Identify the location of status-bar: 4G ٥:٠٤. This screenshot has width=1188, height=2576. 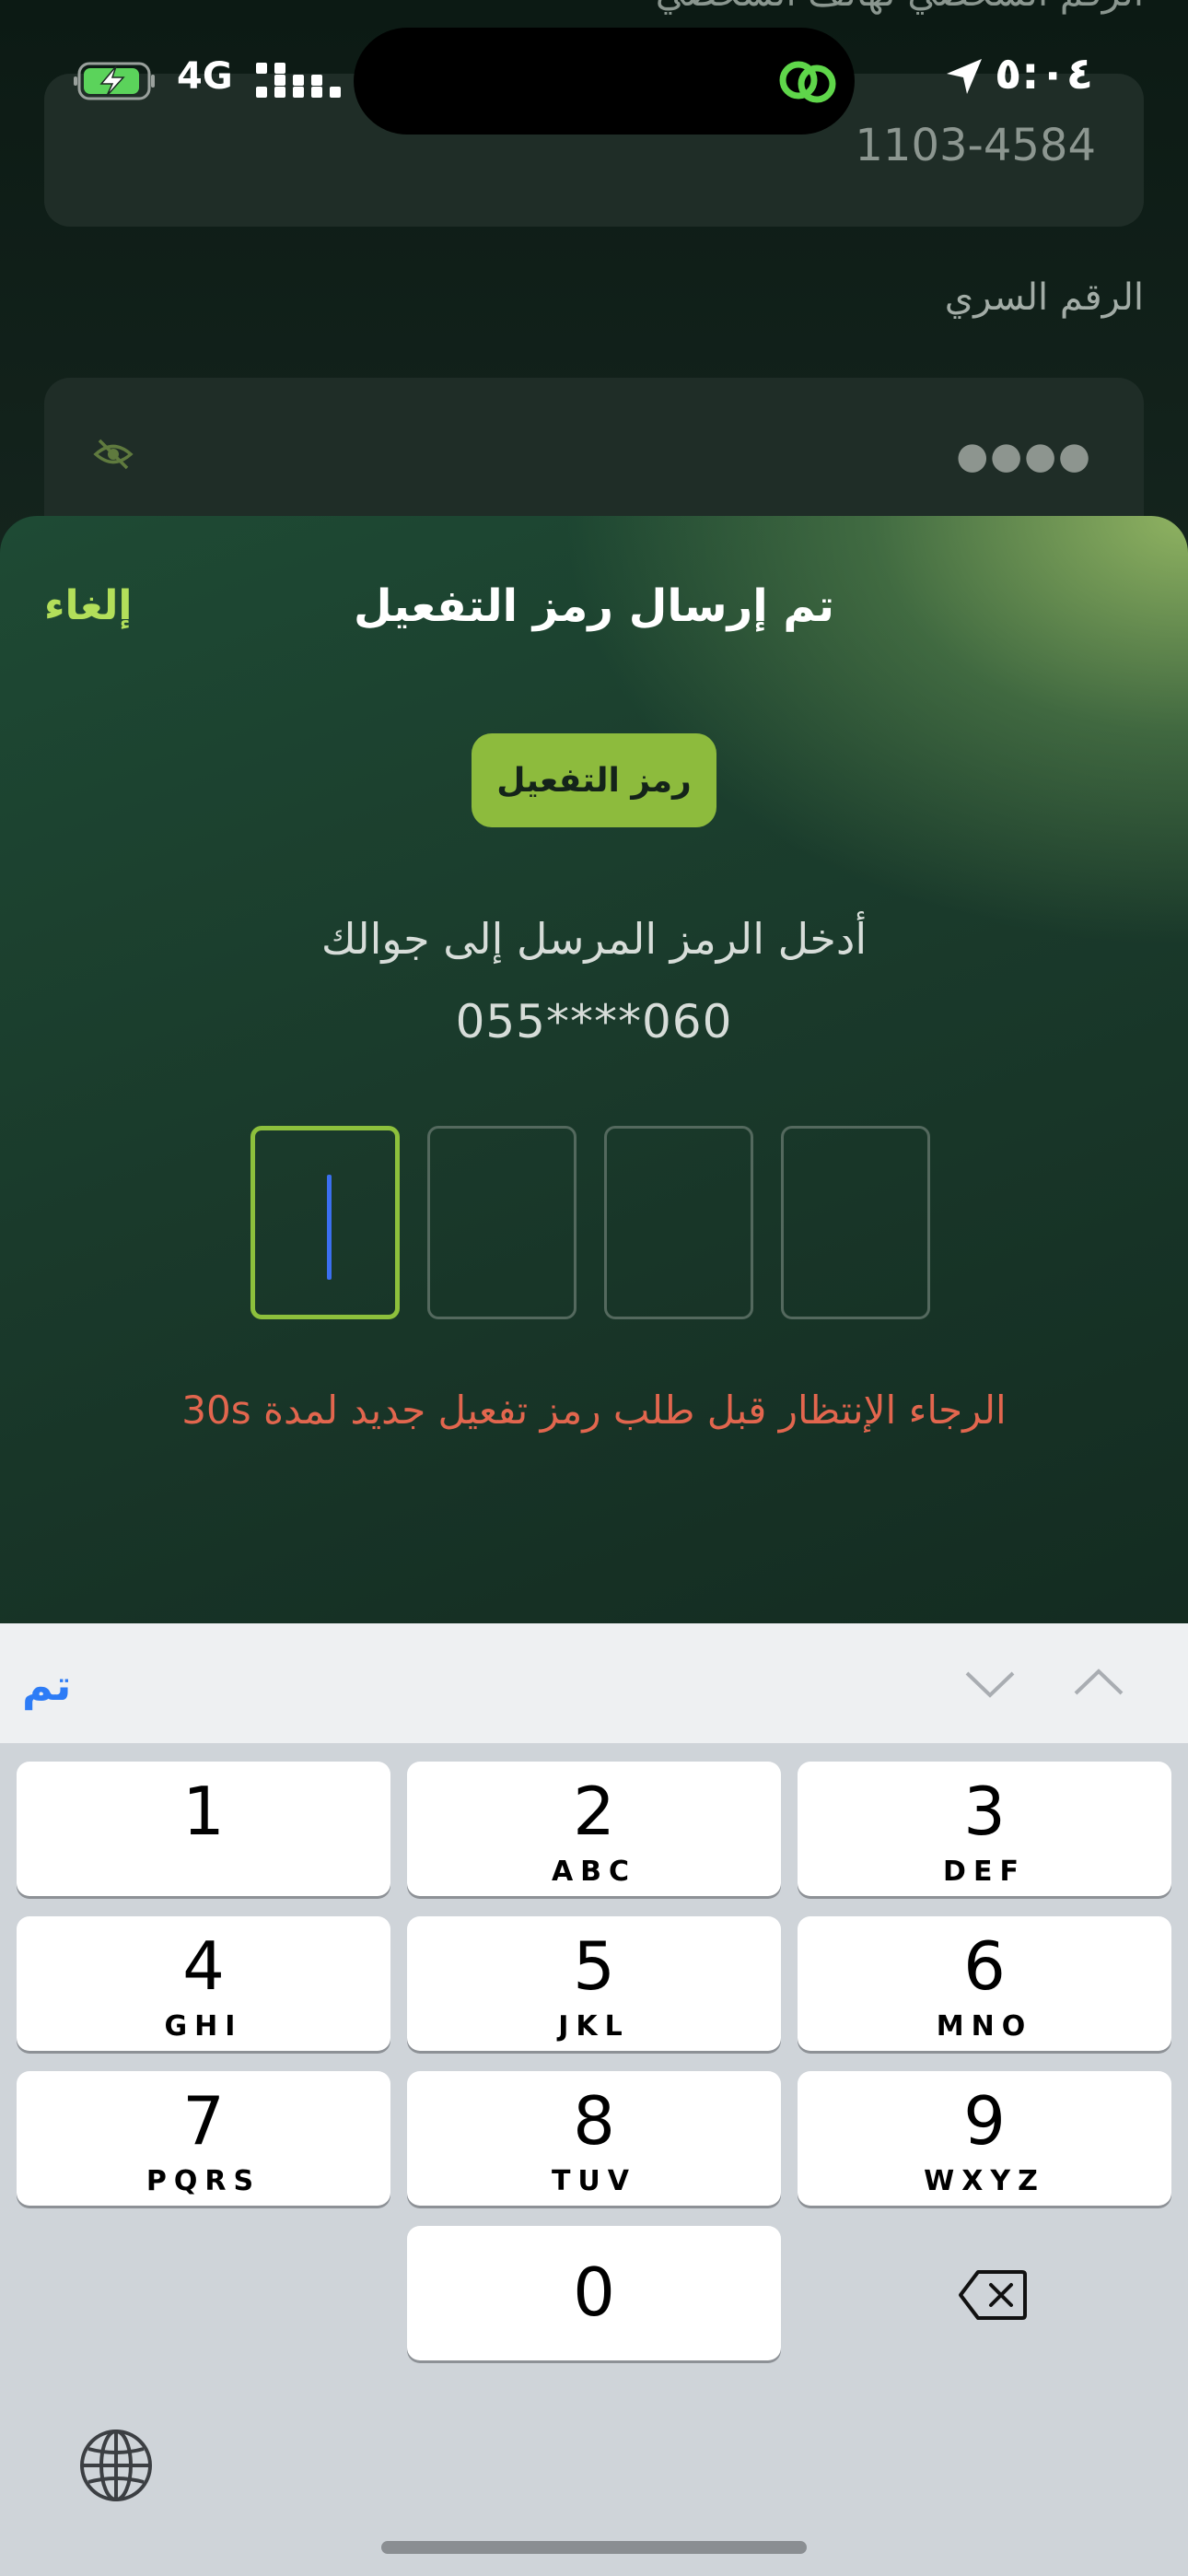
(594, 78).